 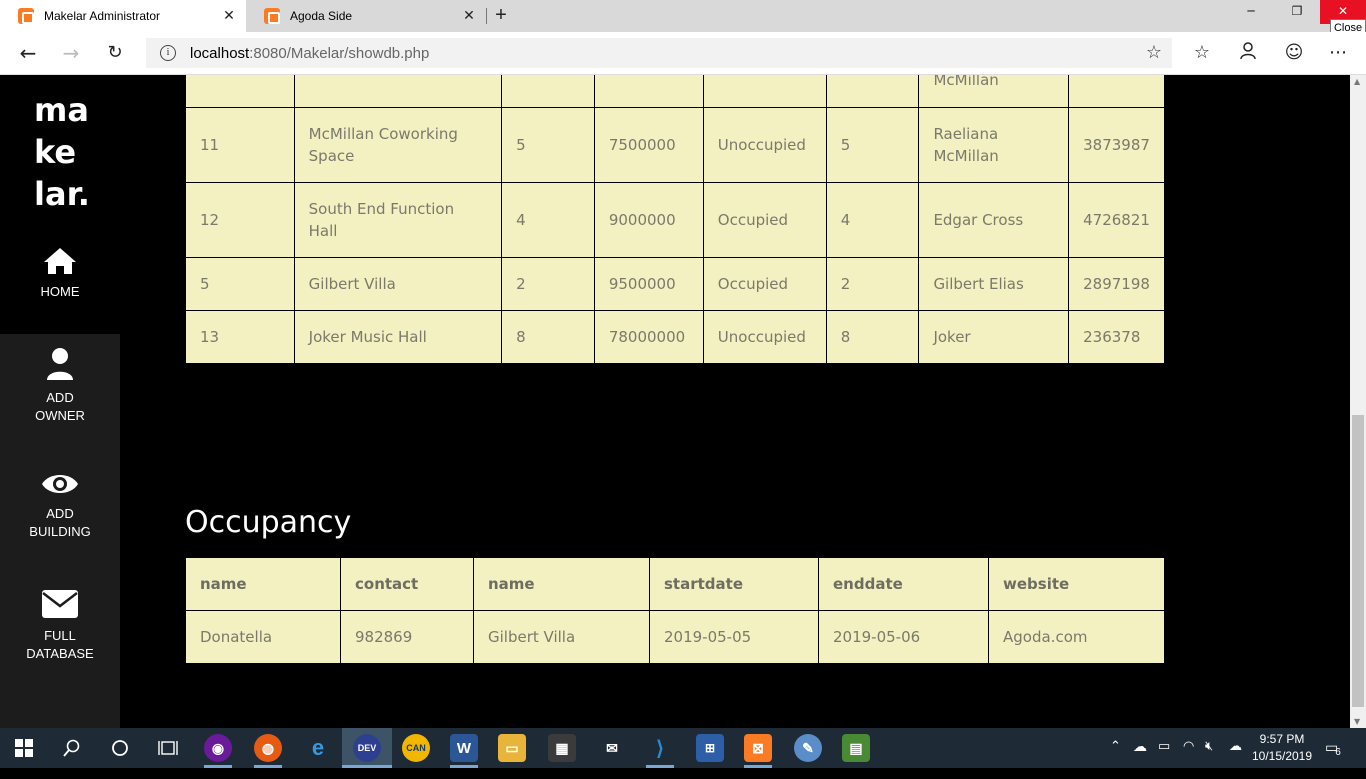 What do you see at coordinates (562, 748) in the screenshot?
I see `store-icon: ▦` at bounding box center [562, 748].